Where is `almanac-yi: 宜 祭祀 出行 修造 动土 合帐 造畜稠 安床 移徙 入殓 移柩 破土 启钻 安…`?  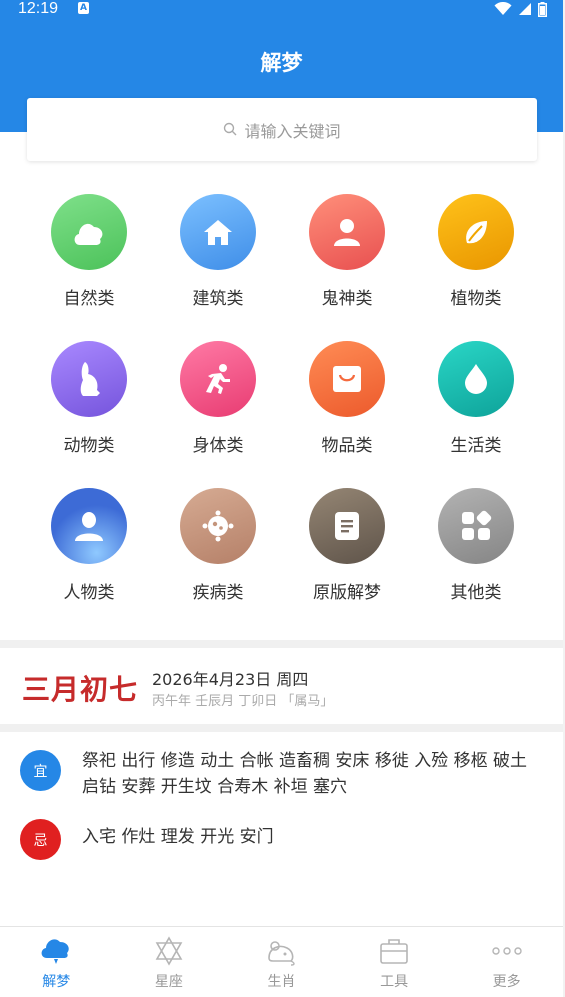 almanac-yi: 宜 祭祀 出行 修造 动土 合帐 造畜稠 安床 移徙 入殓 移柩 破土 启钻 安… is located at coordinates (281, 776).